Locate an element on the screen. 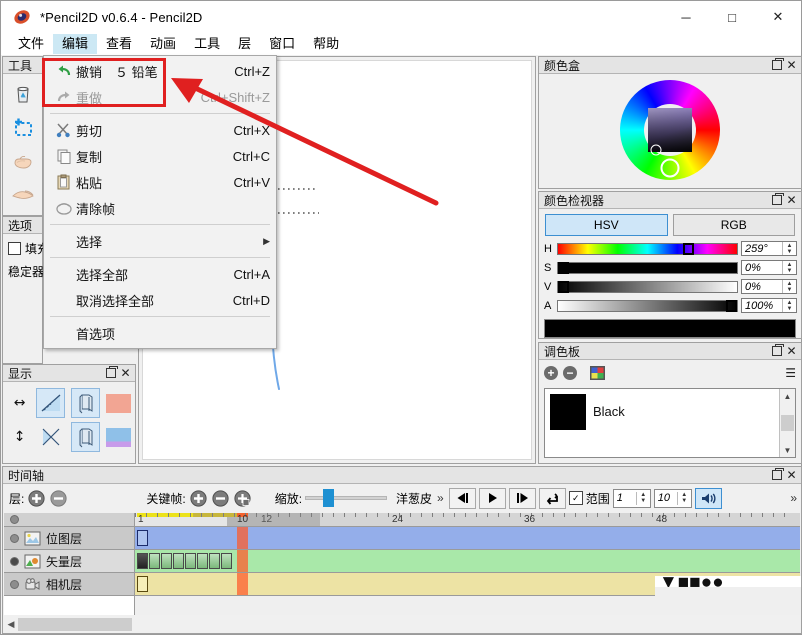 The height and width of the screenshot is (635, 802). palette-scrollbar: ▲ ▼ is located at coordinates (787, 423).